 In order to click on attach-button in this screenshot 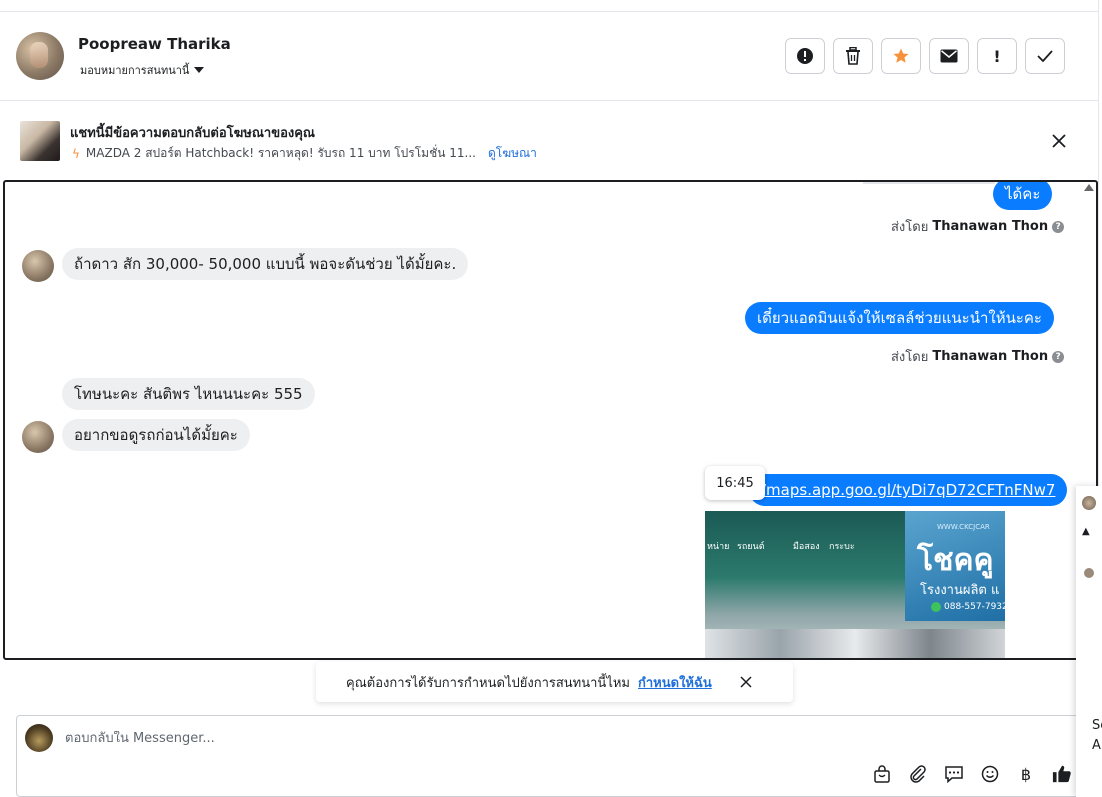, I will do `click(918, 774)`.